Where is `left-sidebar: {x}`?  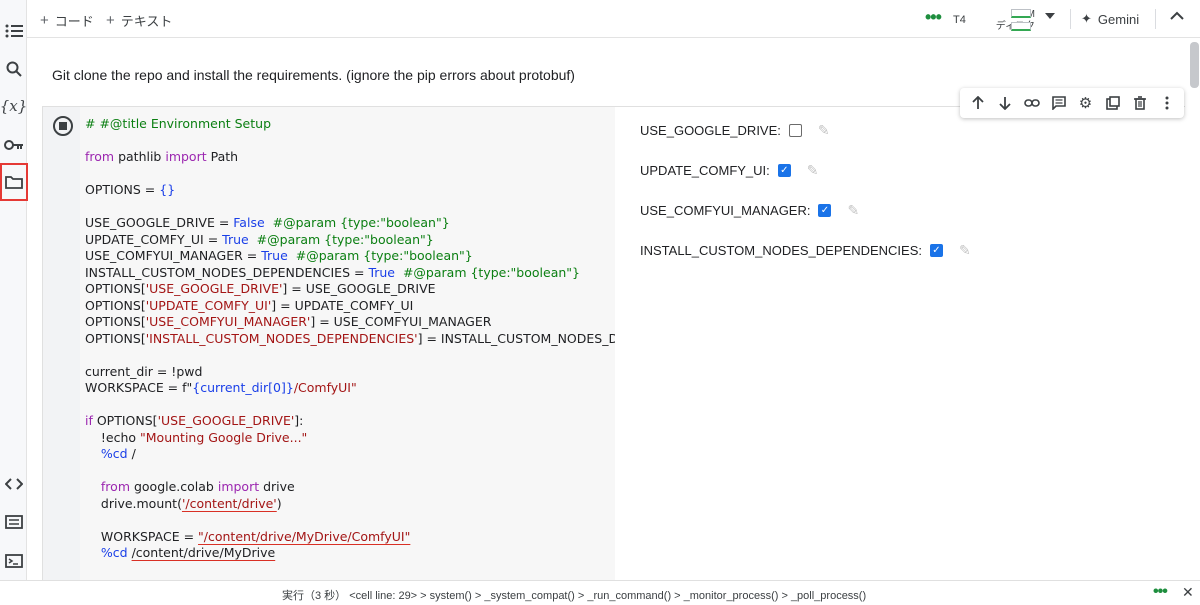 left-sidebar: {x} is located at coordinates (14, 302).